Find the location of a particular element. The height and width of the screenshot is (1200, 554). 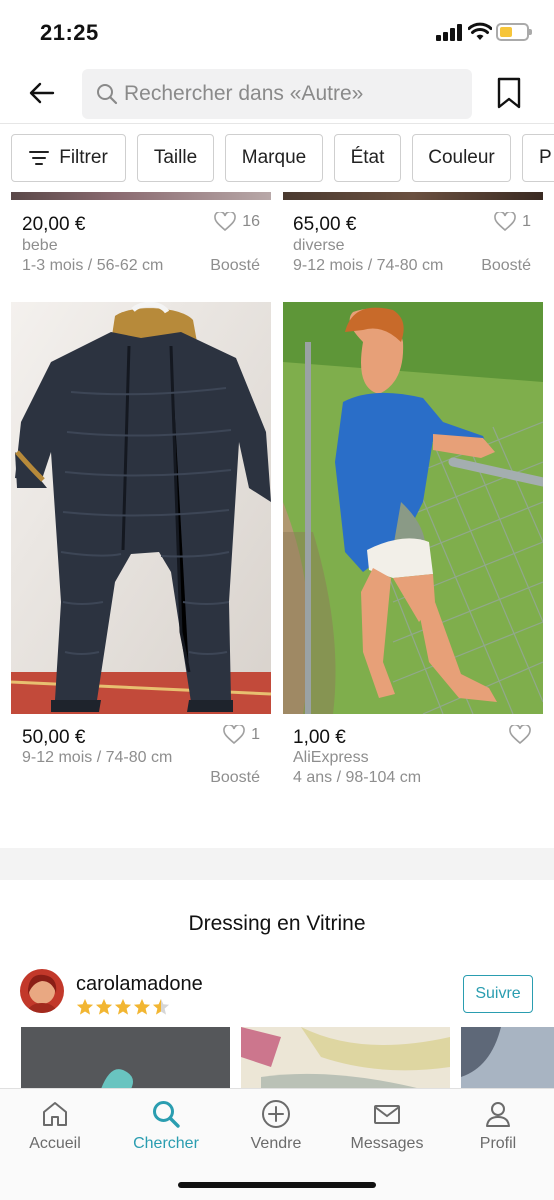

product-brand: AliExpress is located at coordinates (331, 757).